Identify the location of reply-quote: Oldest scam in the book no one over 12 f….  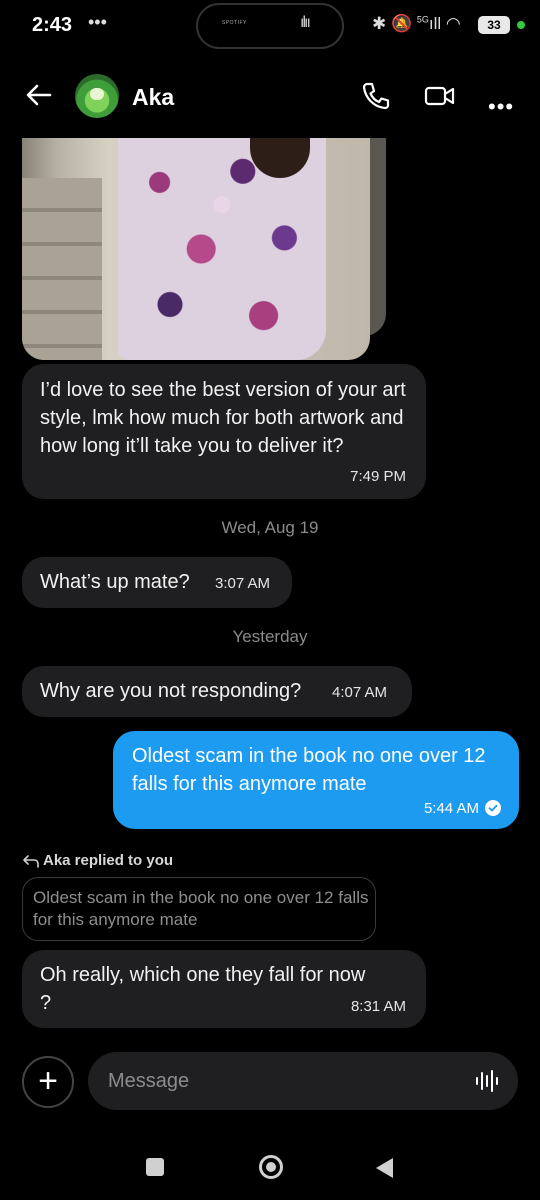
(199, 909).